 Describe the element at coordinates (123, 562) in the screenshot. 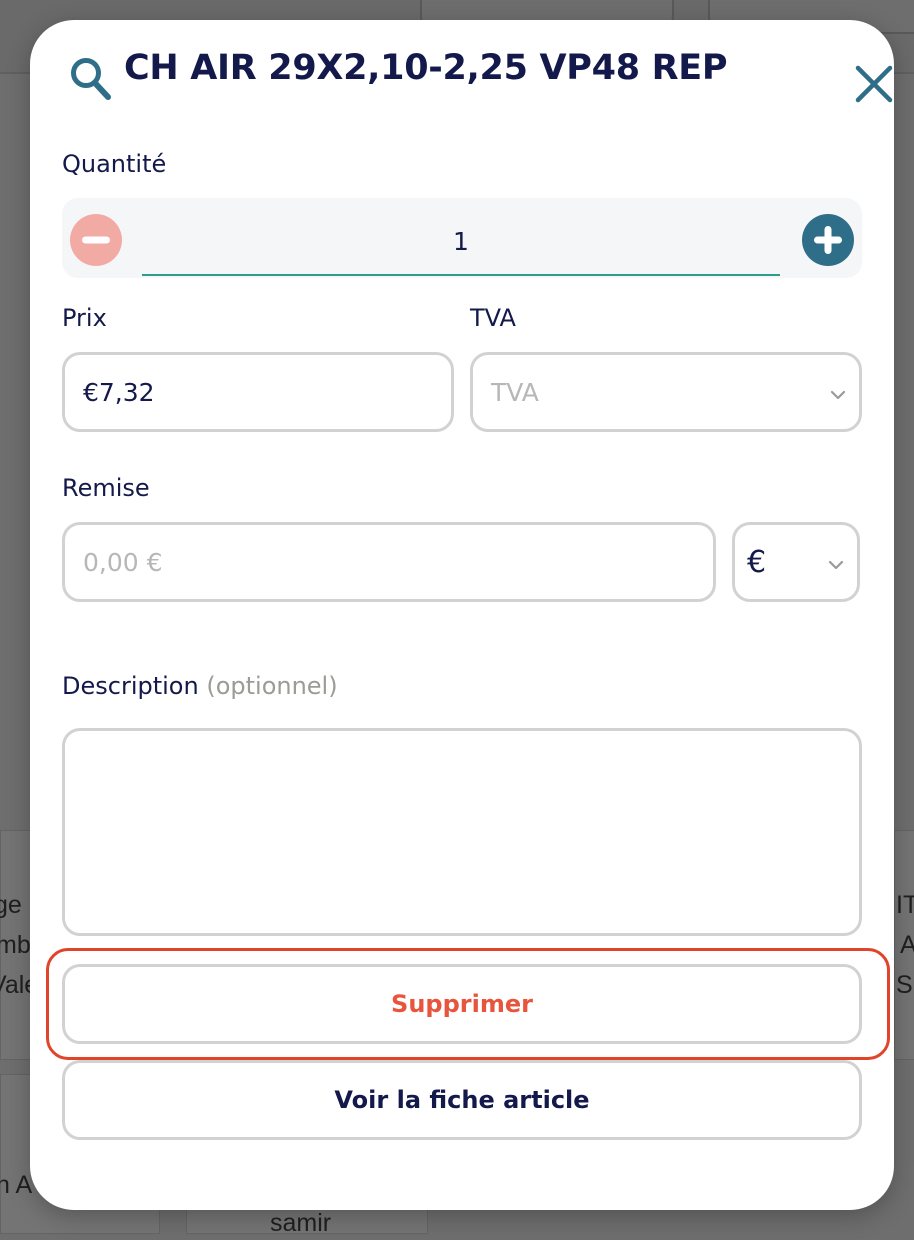

I see `discount-placeholder: 0,00 €` at that location.